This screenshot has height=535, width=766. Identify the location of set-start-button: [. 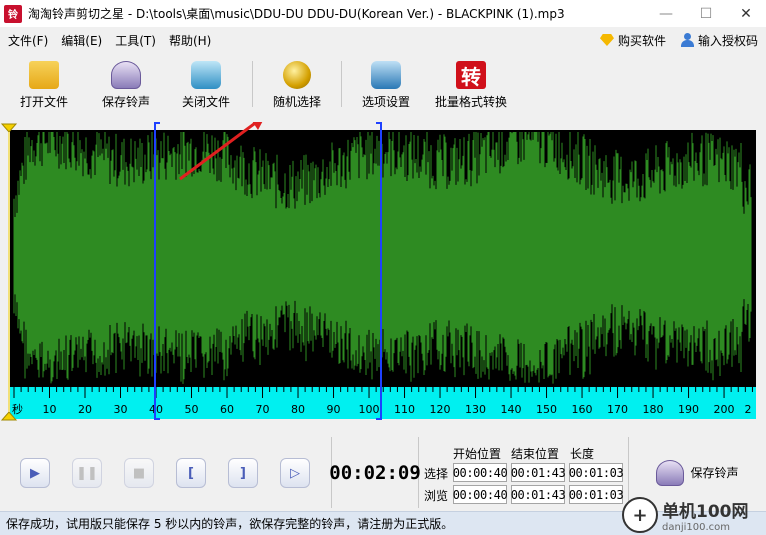
(191, 473).